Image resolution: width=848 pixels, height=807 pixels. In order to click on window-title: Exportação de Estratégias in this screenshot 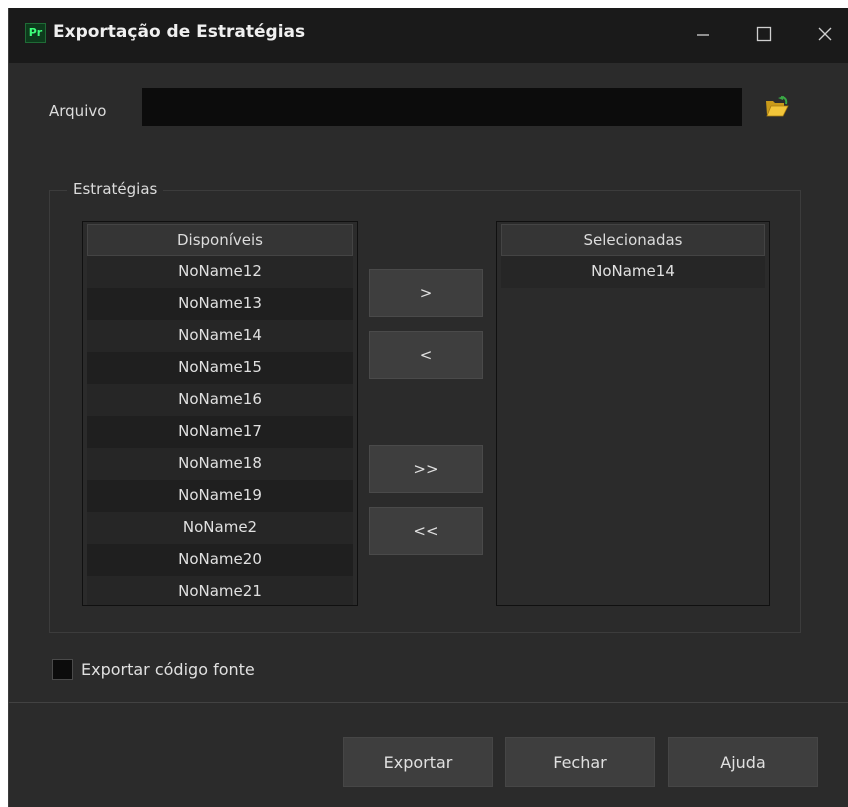, I will do `click(179, 32)`.